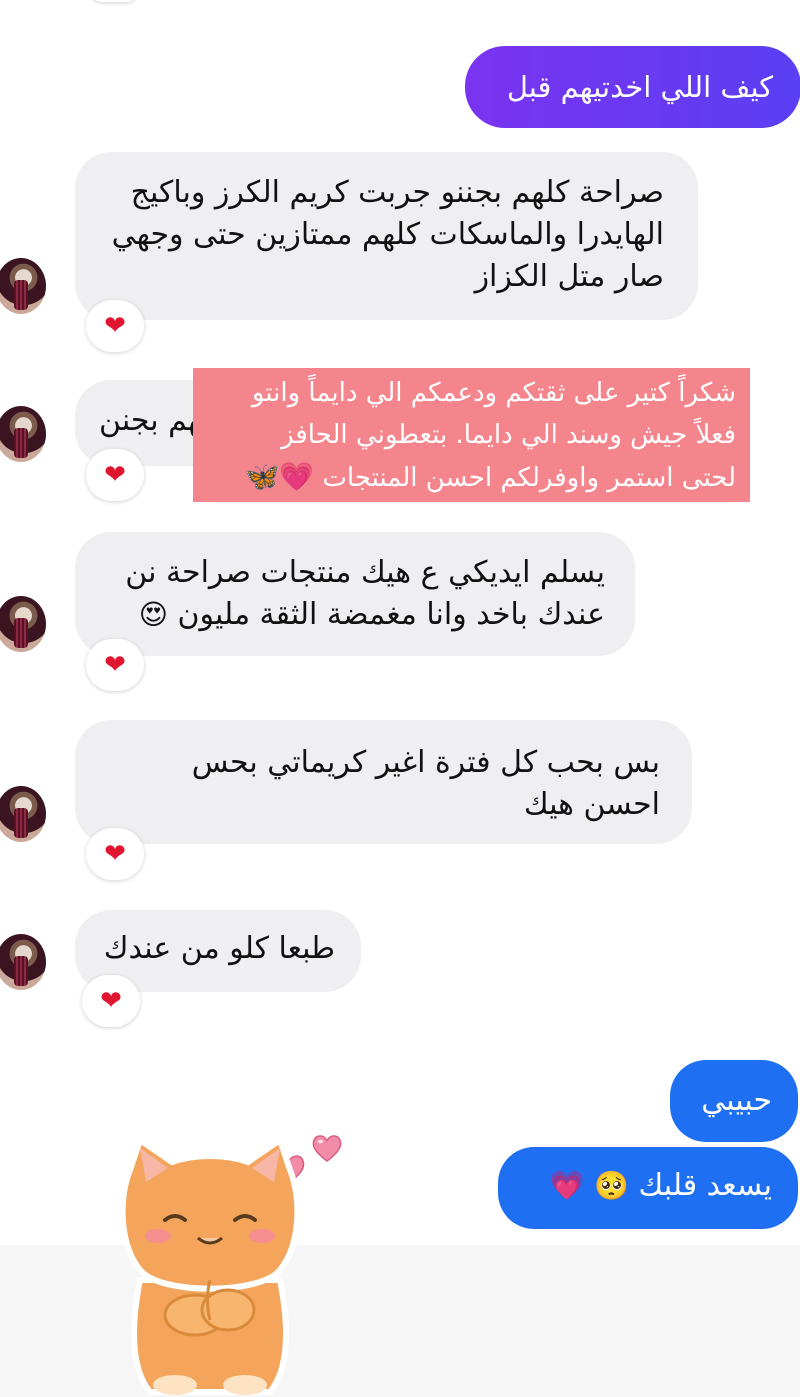 The height and width of the screenshot is (1397, 800). I want to click on message-text: حبيبي, so click(736, 1100).